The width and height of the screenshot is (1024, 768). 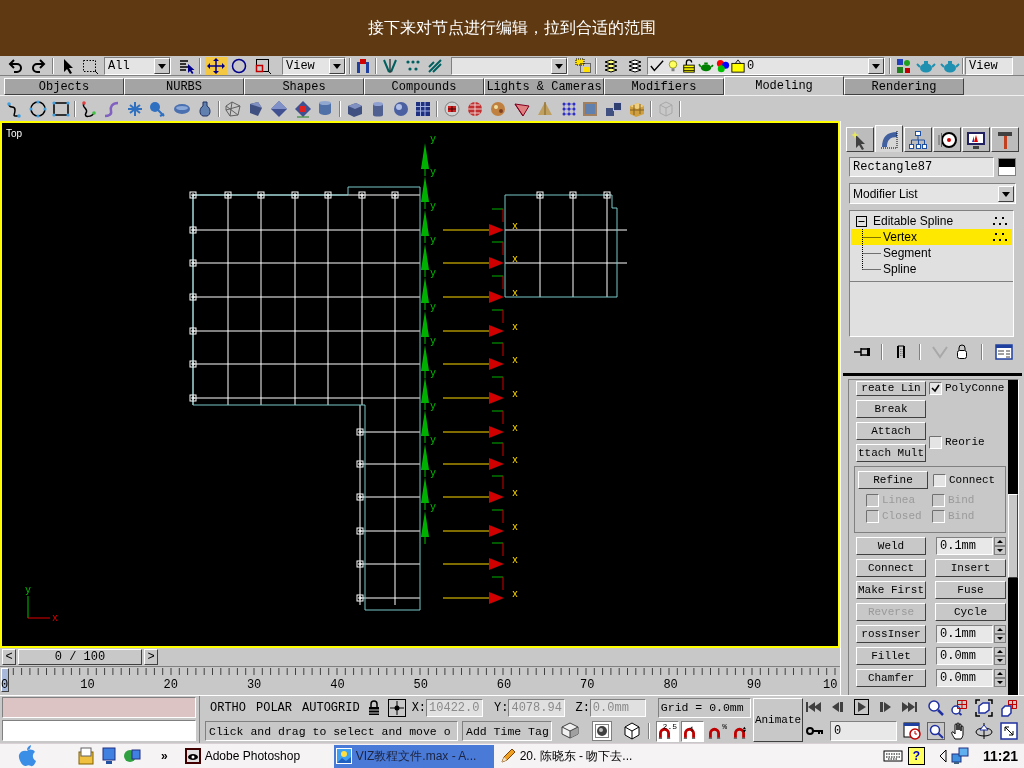 I want to click on command-button: Fillet, so click(x=891, y=656).